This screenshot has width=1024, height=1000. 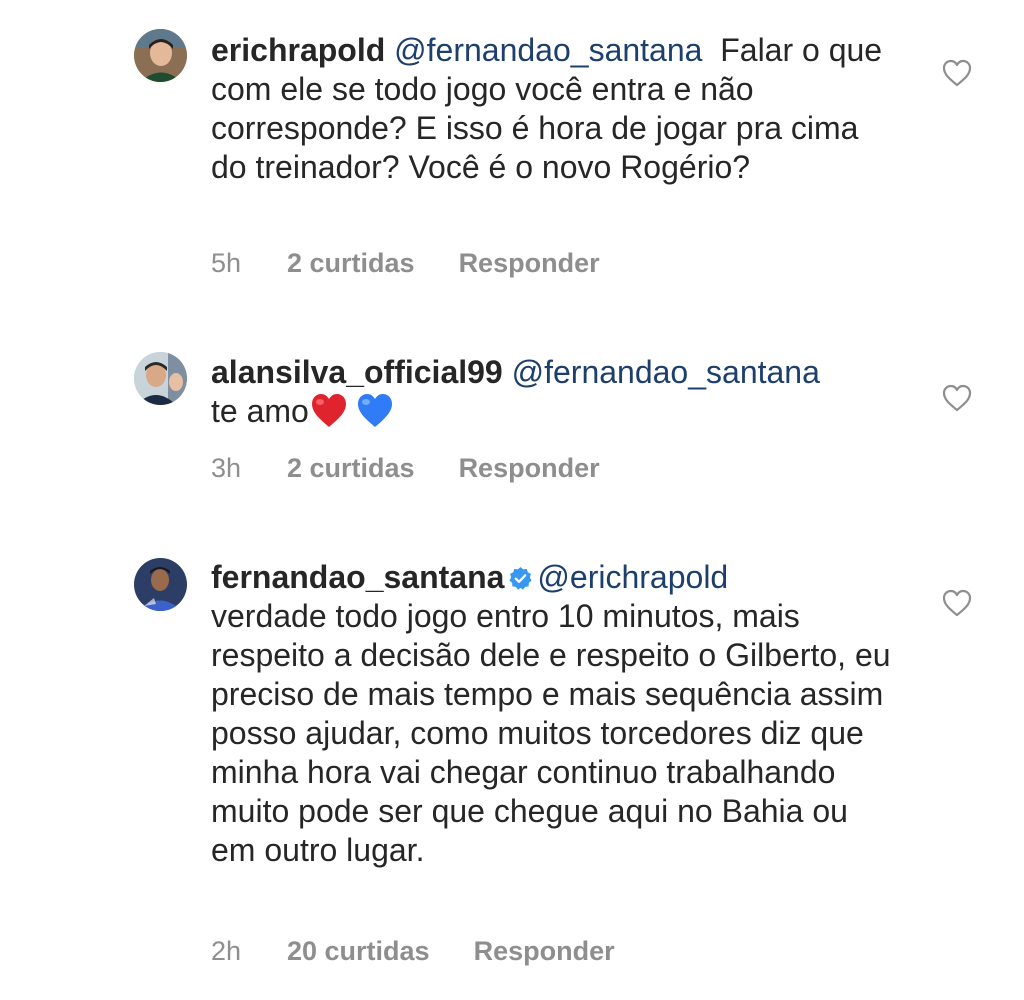 I want to click on comment-meta: 5h 2 curtidas Responder, so click(x=405, y=263).